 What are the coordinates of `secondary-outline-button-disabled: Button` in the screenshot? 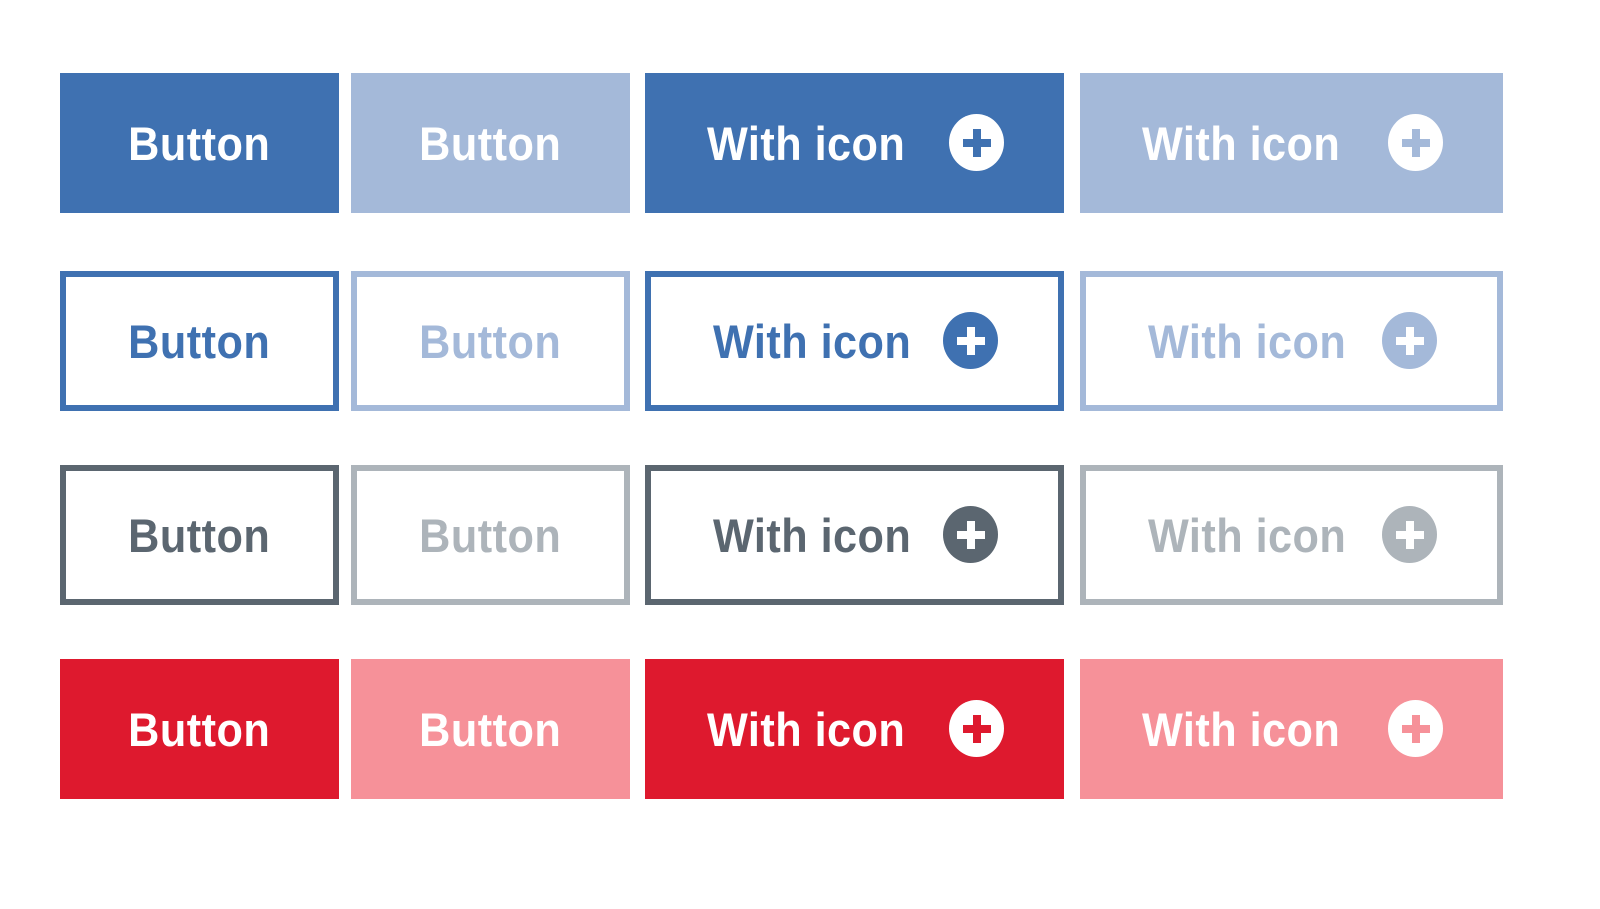 It's located at (490, 535).